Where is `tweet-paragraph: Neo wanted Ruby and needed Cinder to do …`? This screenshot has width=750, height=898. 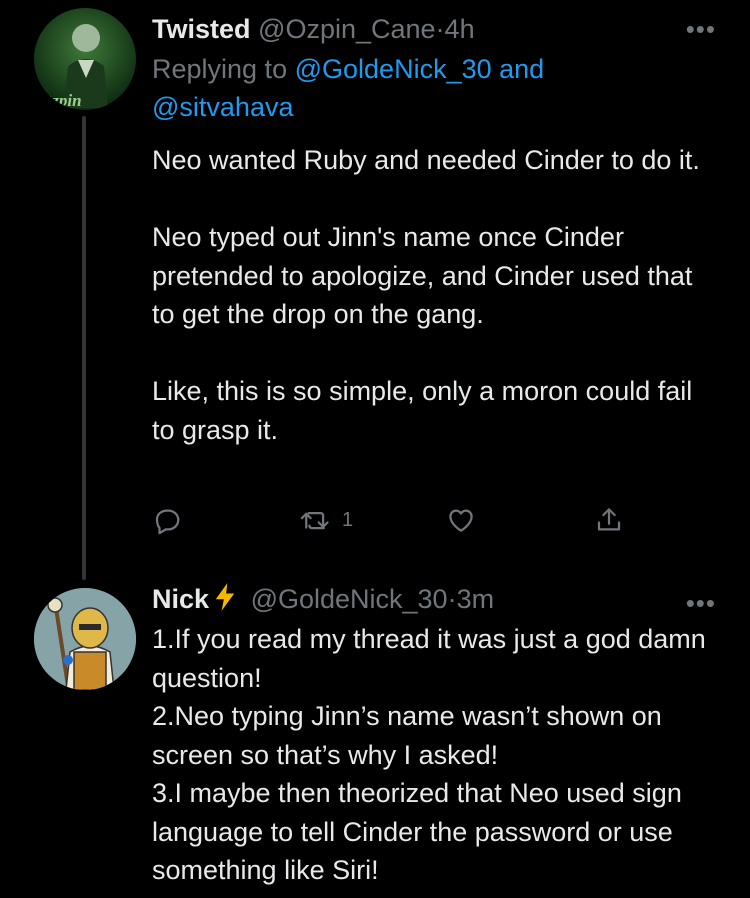
tweet-paragraph: Neo wanted Ruby and needed Cinder to do … is located at coordinates (426, 160).